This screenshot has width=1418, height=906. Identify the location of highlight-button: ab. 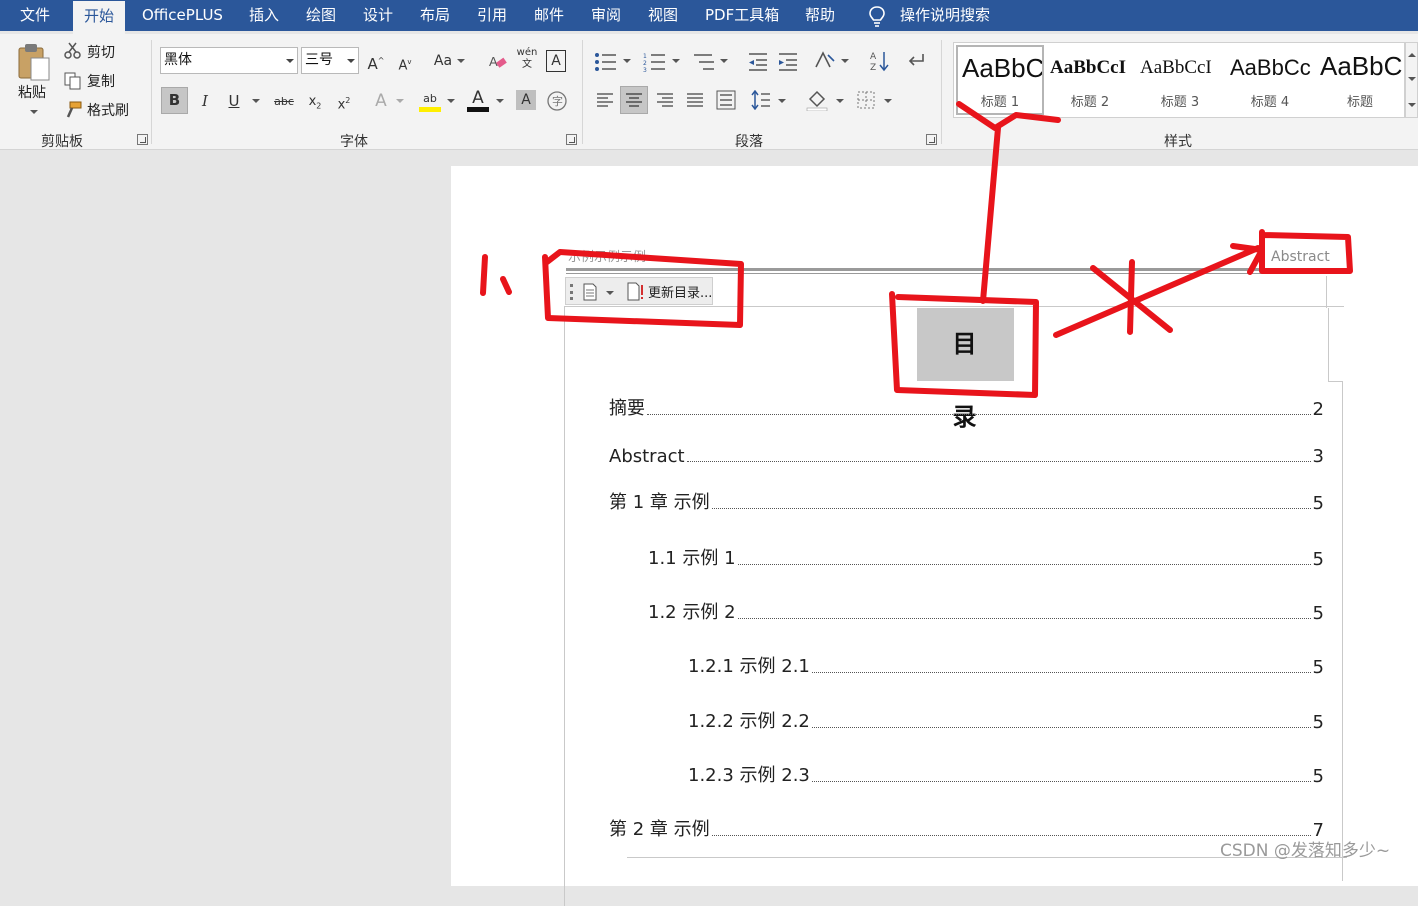
(430, 100).